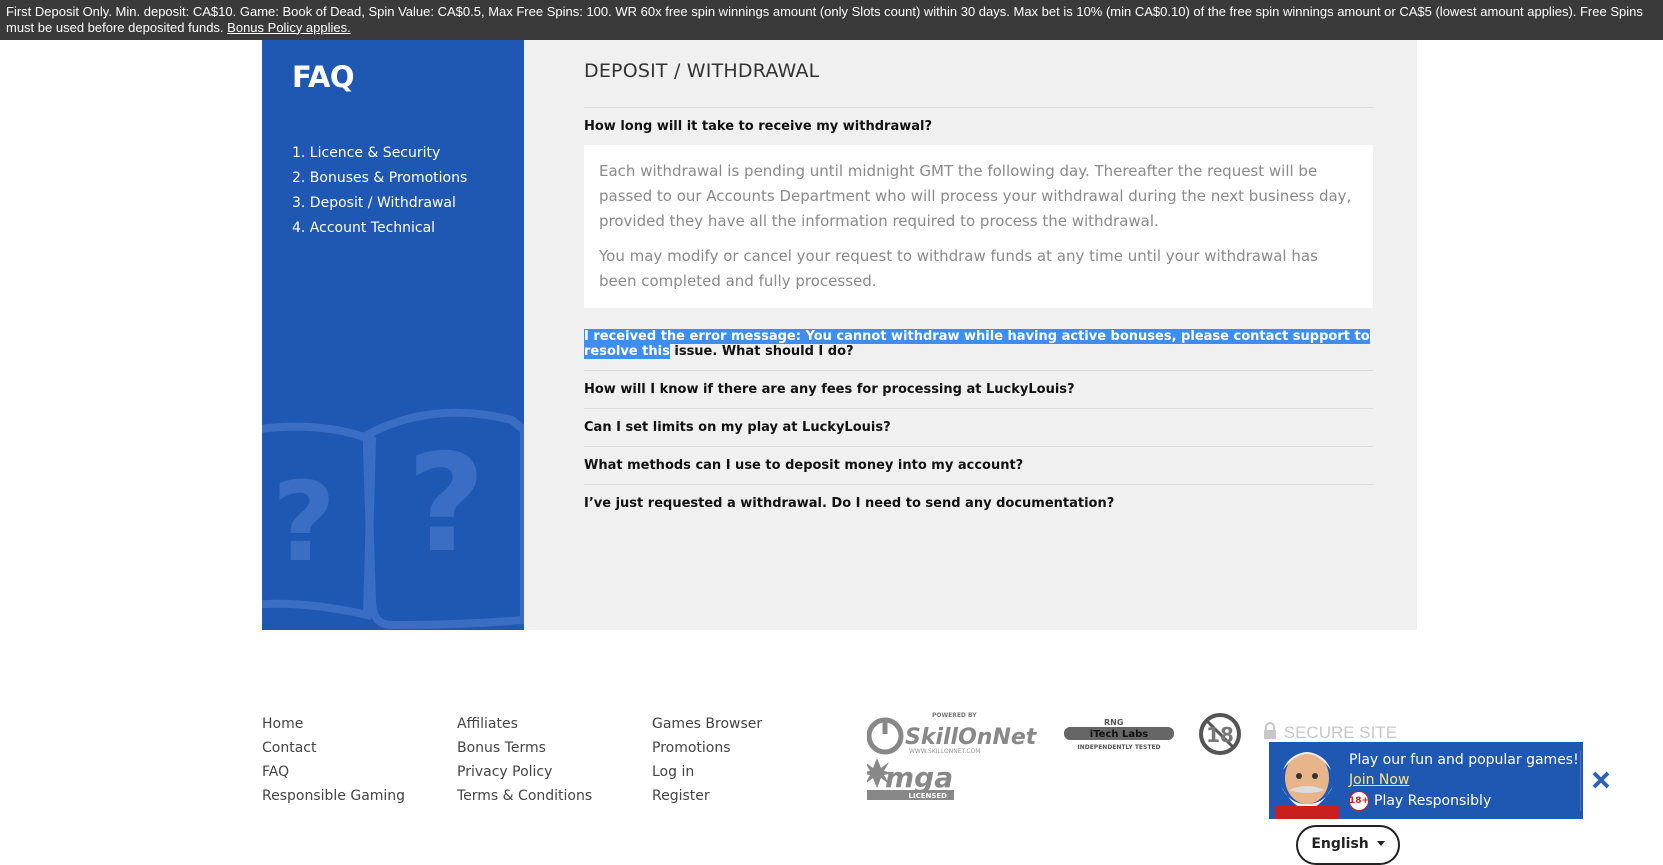 The width and height of the screenshot is (1663, 865). Describe the element at coordinates (362, 748) in the screenshot. I see `footer-link-contact: Contact` at that location.